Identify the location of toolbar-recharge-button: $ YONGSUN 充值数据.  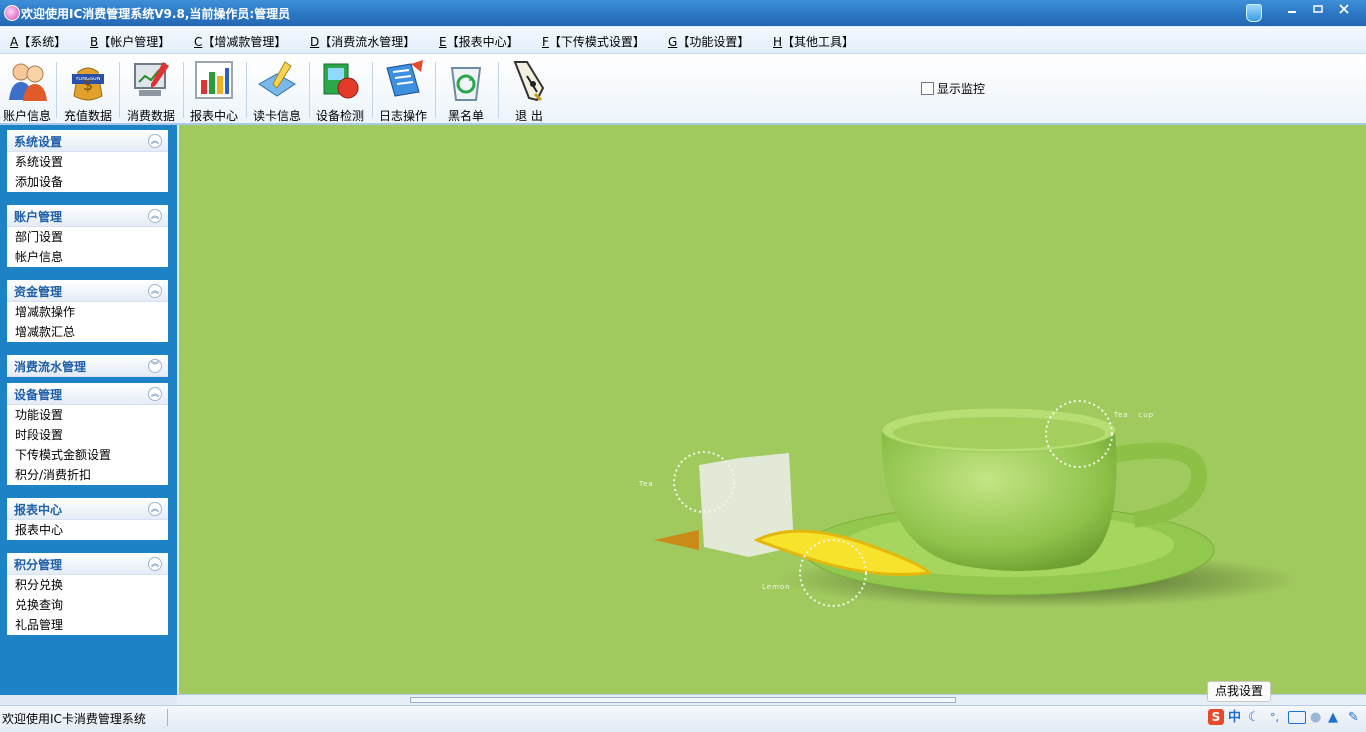
(88, 89).